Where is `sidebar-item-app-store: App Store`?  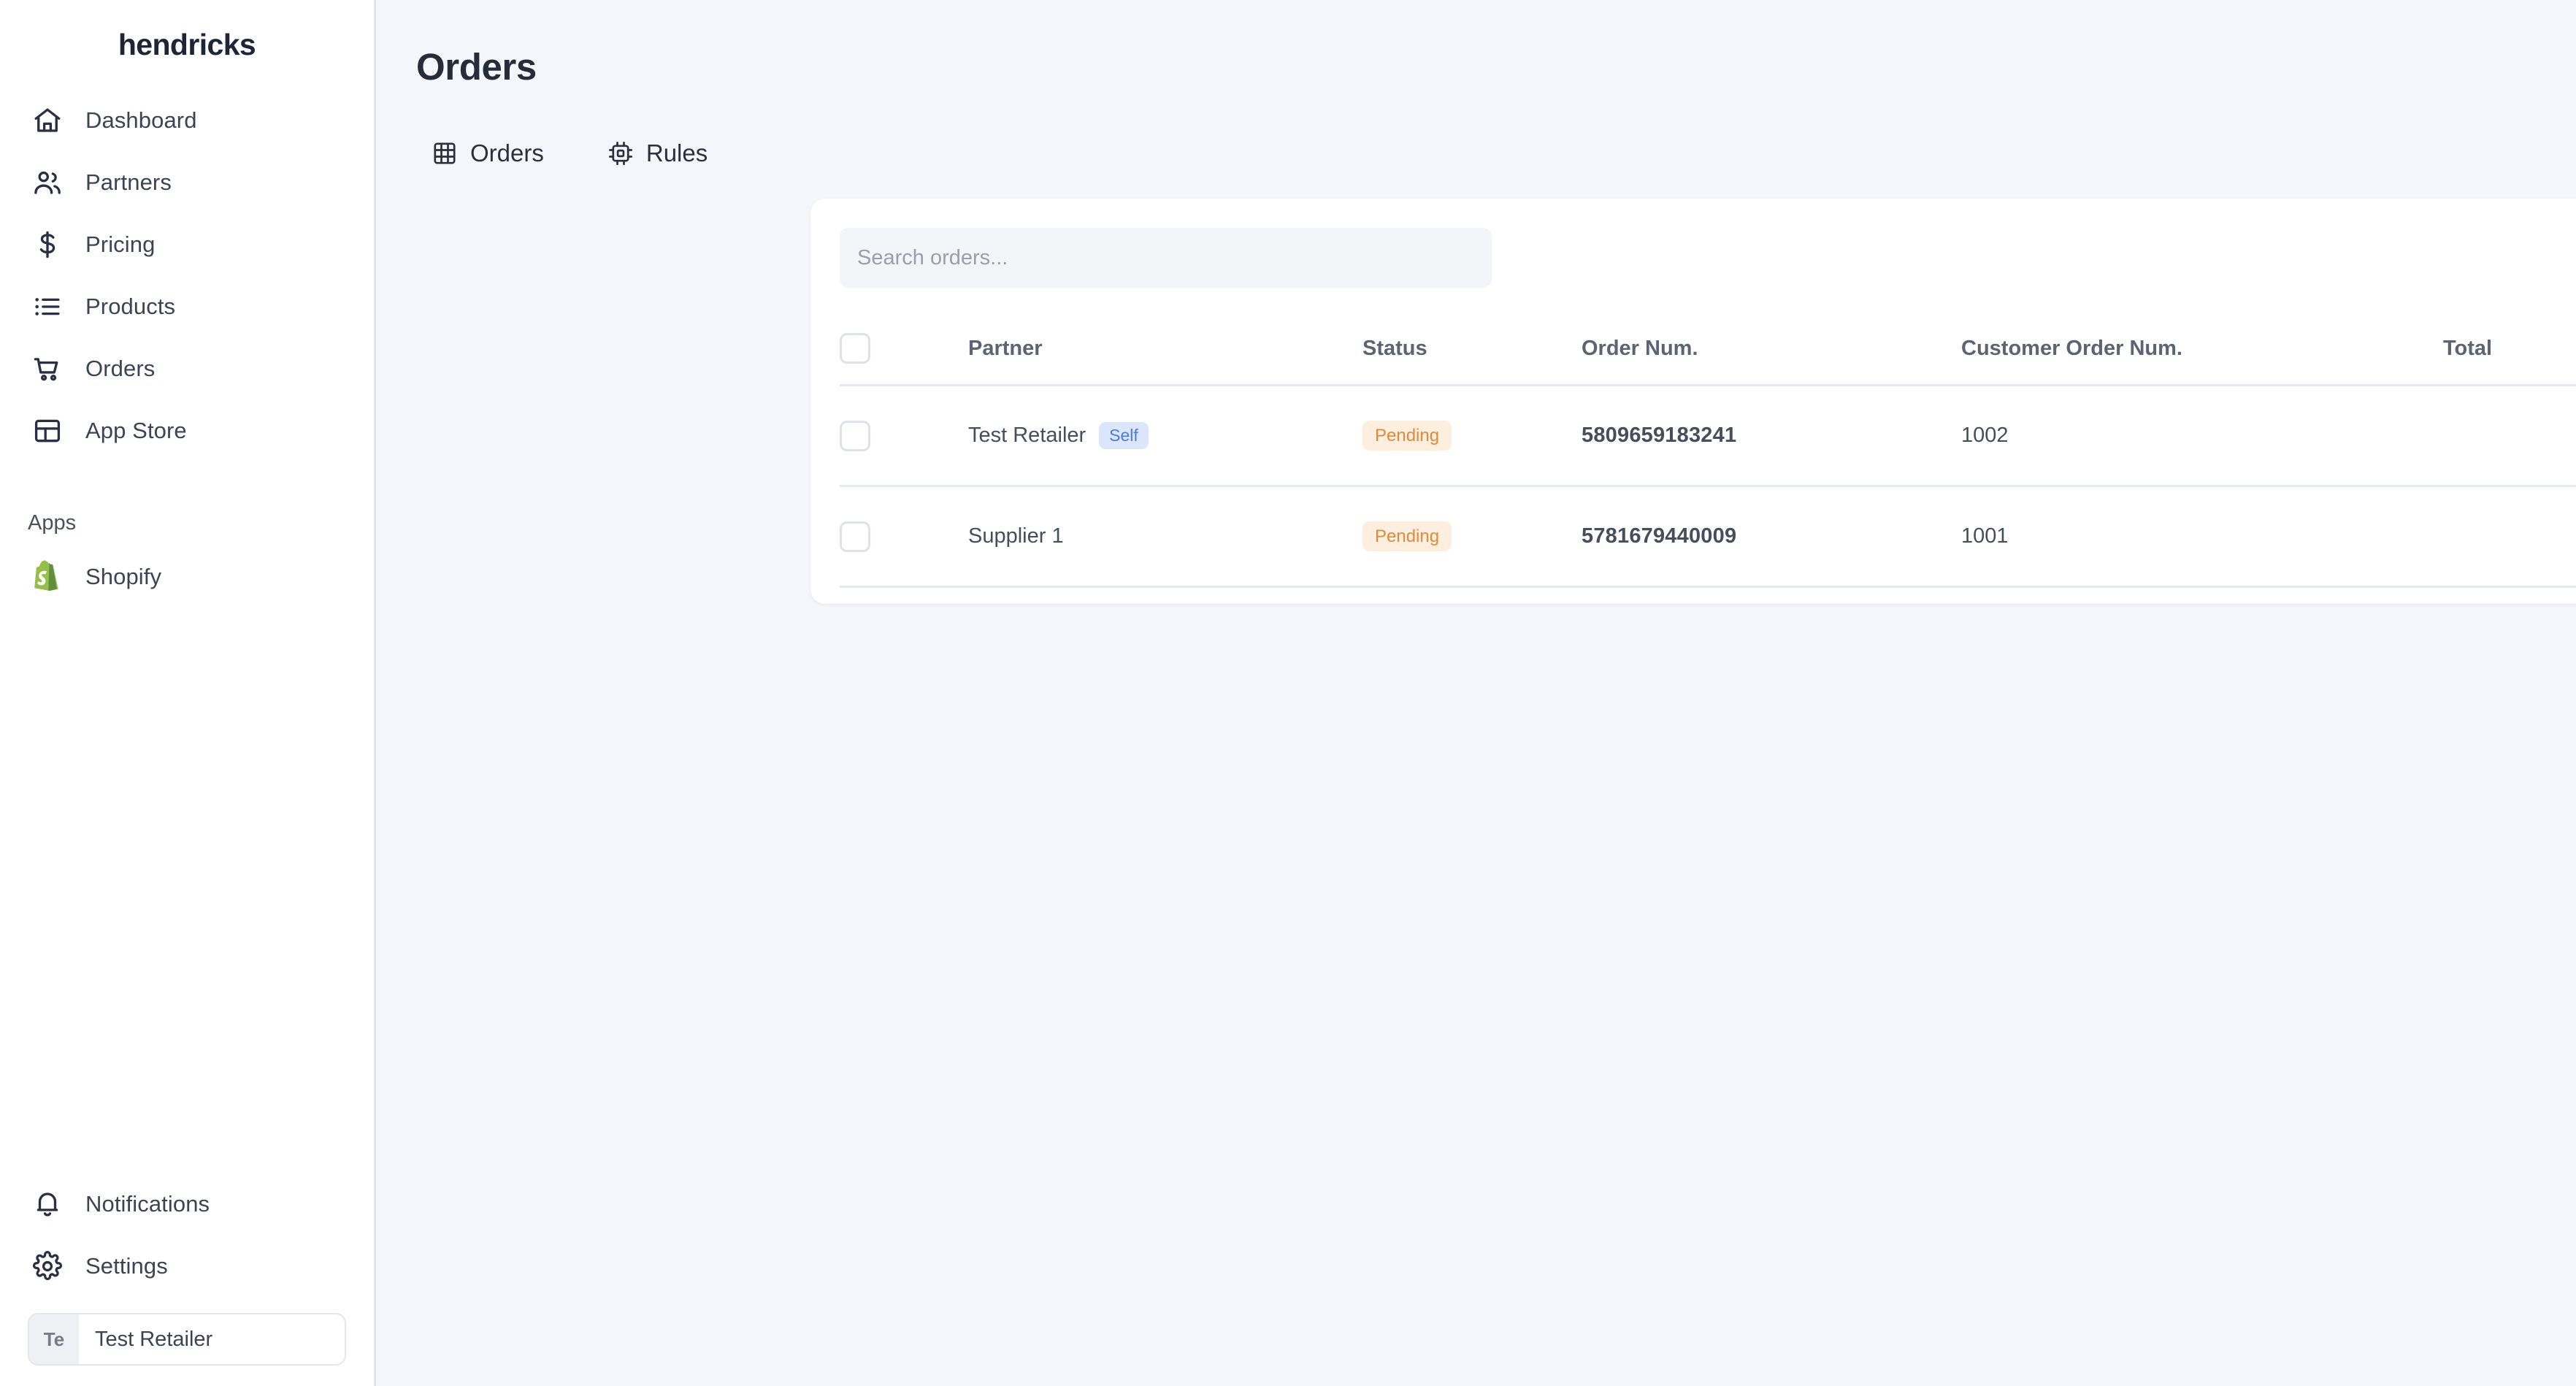 sidebar-item-app-store: App Store is located at coordinates (187, 430).